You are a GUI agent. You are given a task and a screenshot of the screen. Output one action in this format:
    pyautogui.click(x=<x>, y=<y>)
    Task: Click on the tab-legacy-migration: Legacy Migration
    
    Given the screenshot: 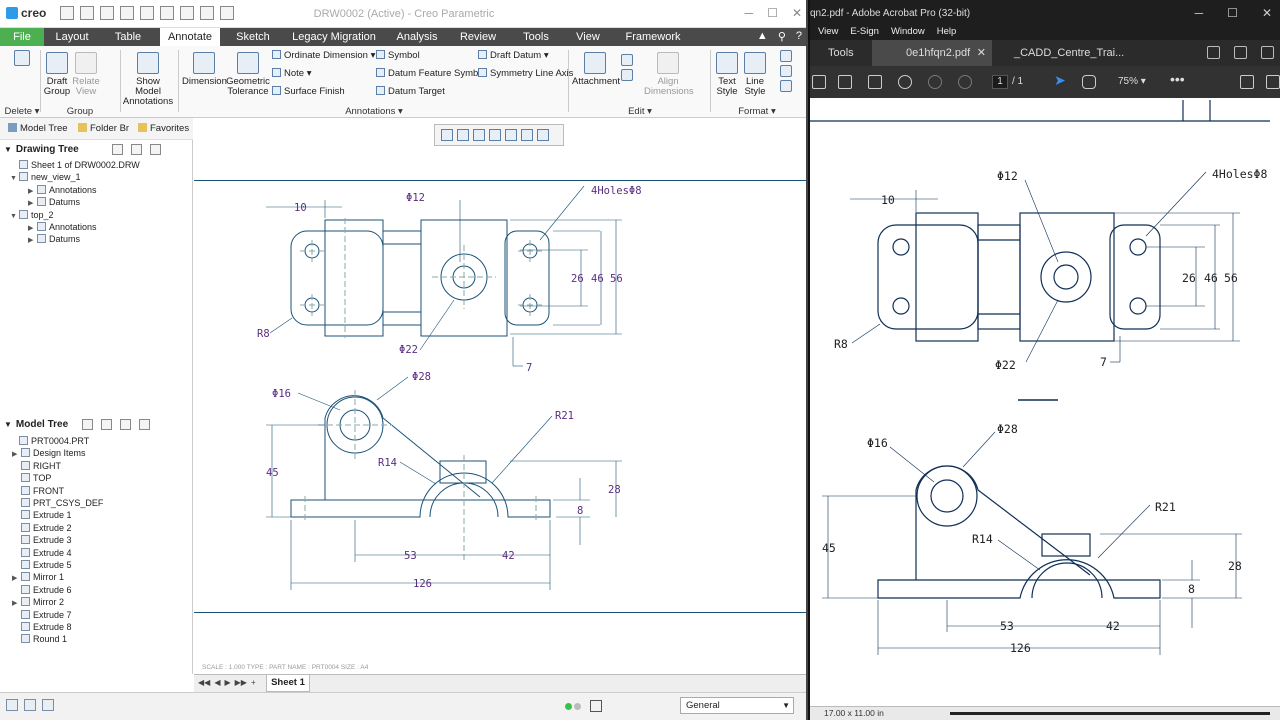 What is the action you would take?
    pyautogui.click(x=334, y=37)
    